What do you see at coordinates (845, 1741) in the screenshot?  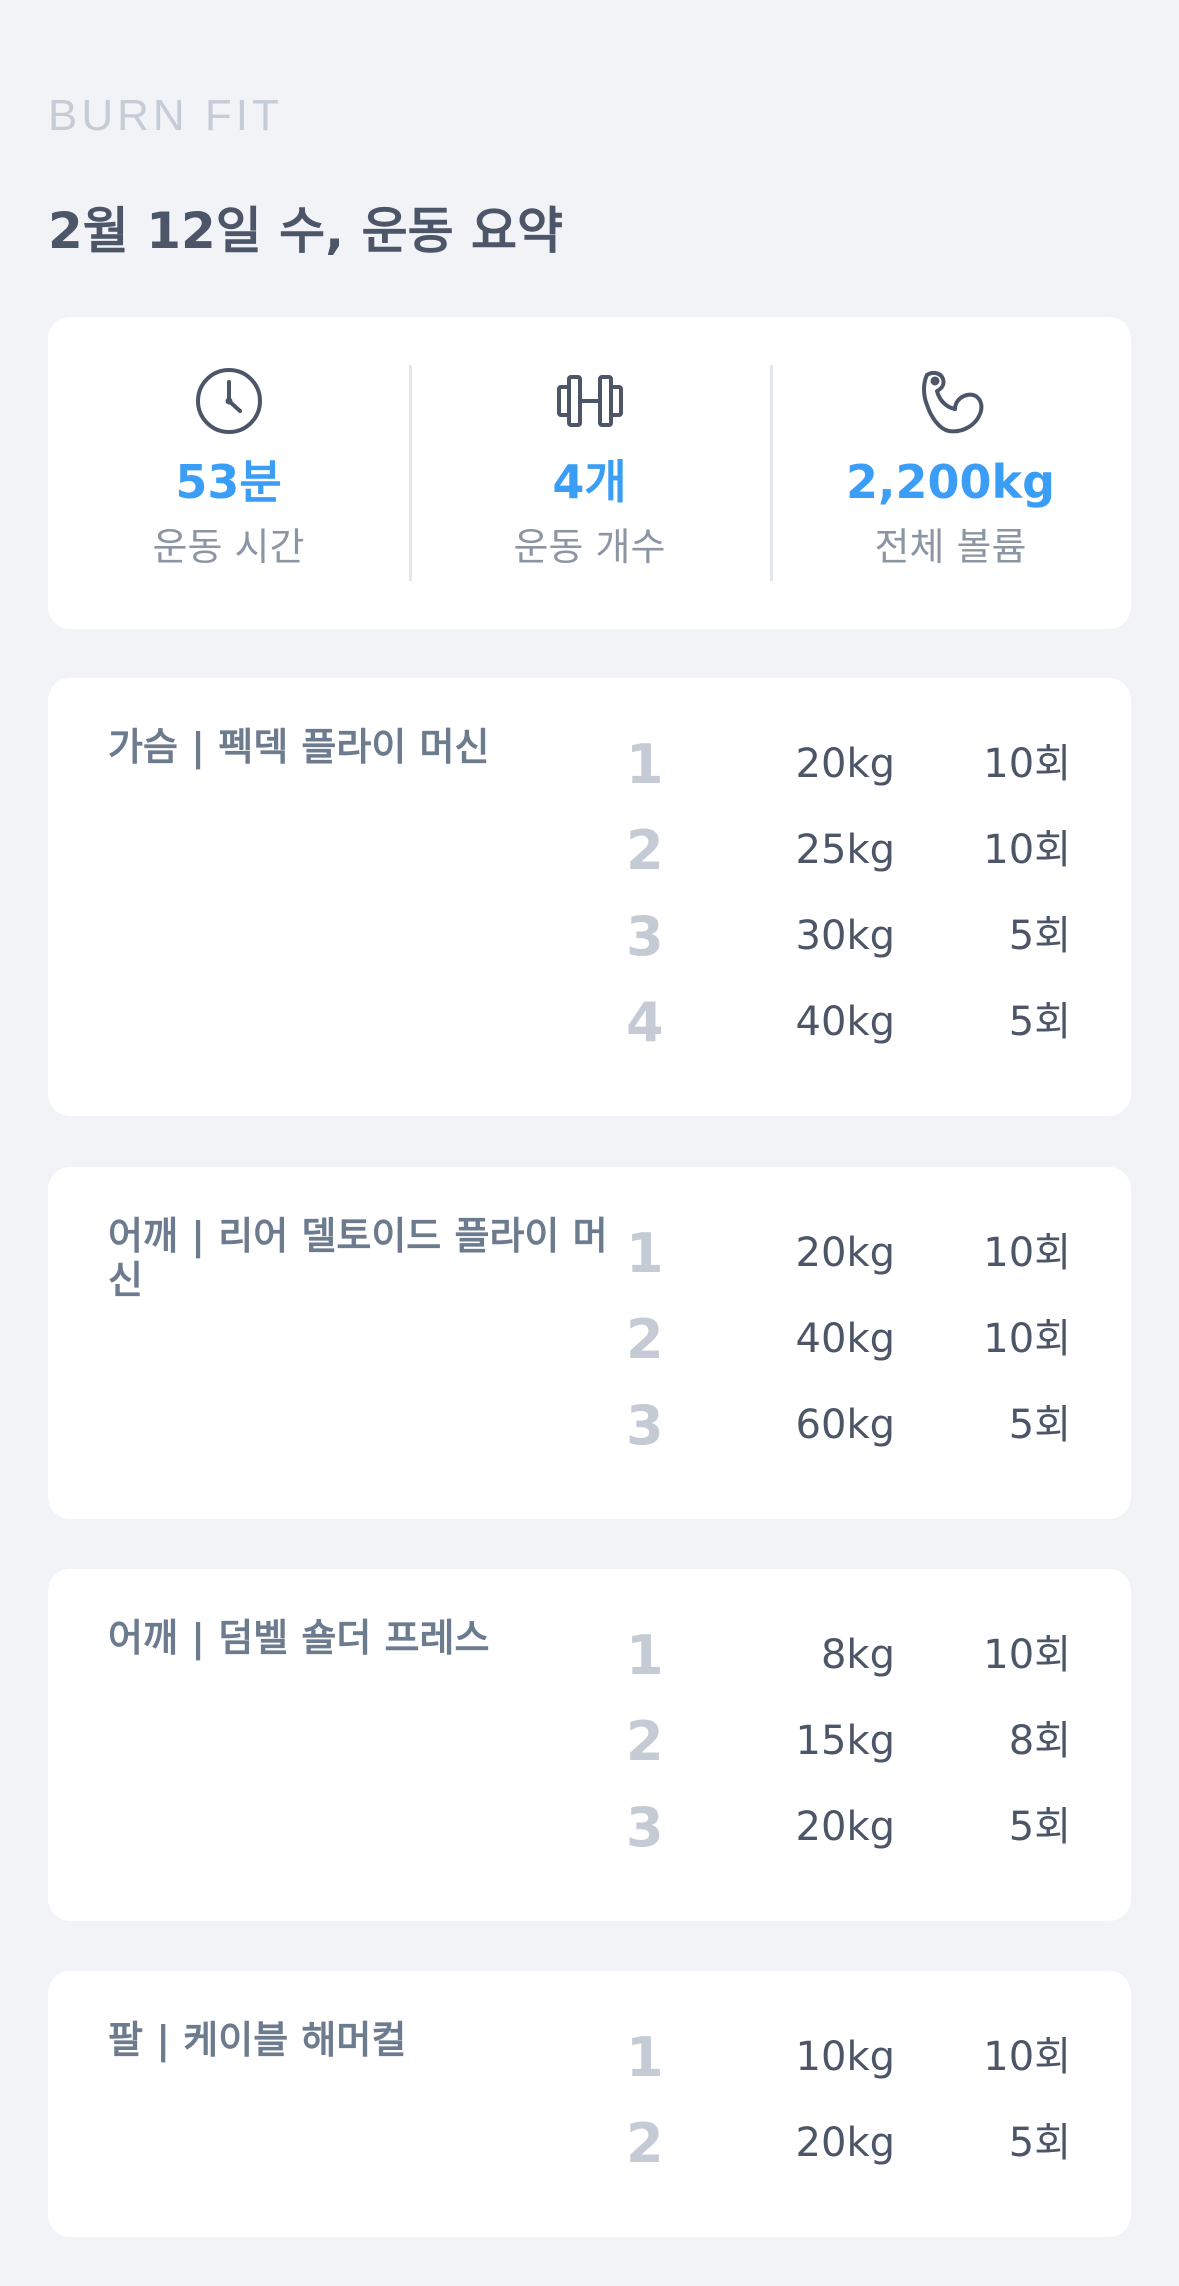 I see `set-weight: 15kg` at bounding box center [845, 1741].